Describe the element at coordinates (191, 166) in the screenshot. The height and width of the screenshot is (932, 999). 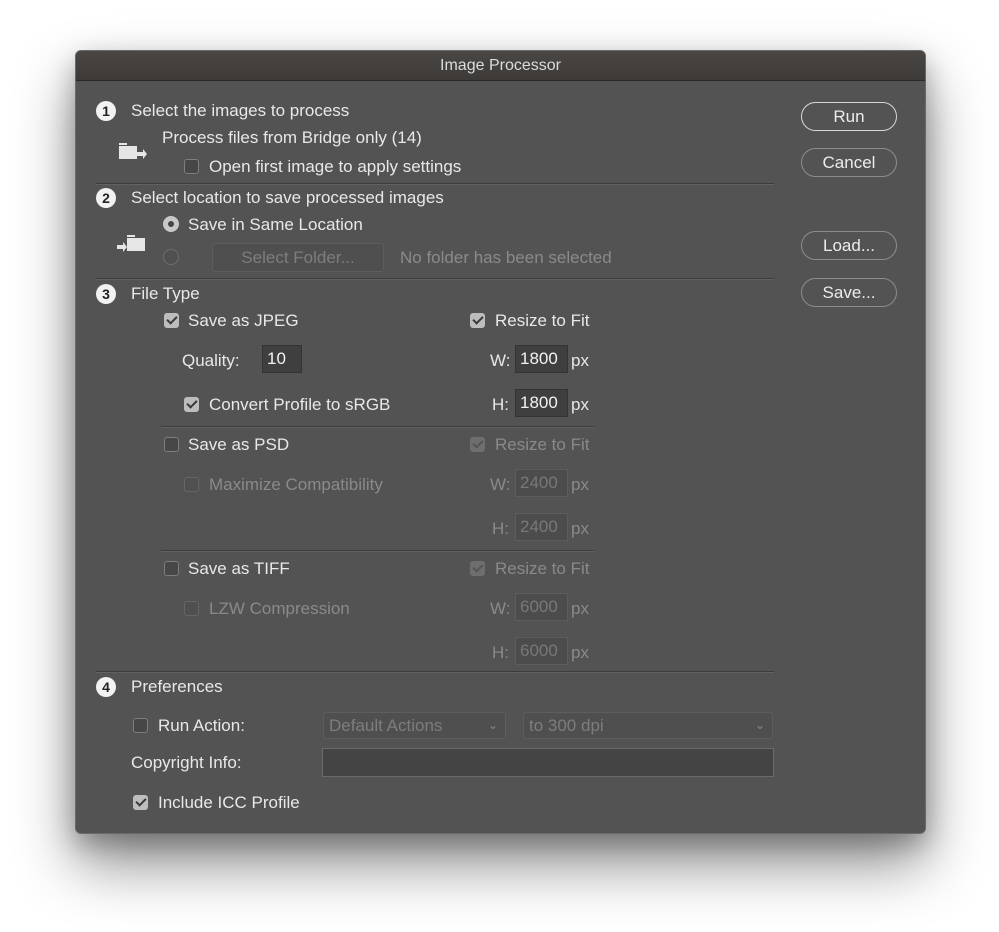
I see `open-first-image-checkbox` at that location.